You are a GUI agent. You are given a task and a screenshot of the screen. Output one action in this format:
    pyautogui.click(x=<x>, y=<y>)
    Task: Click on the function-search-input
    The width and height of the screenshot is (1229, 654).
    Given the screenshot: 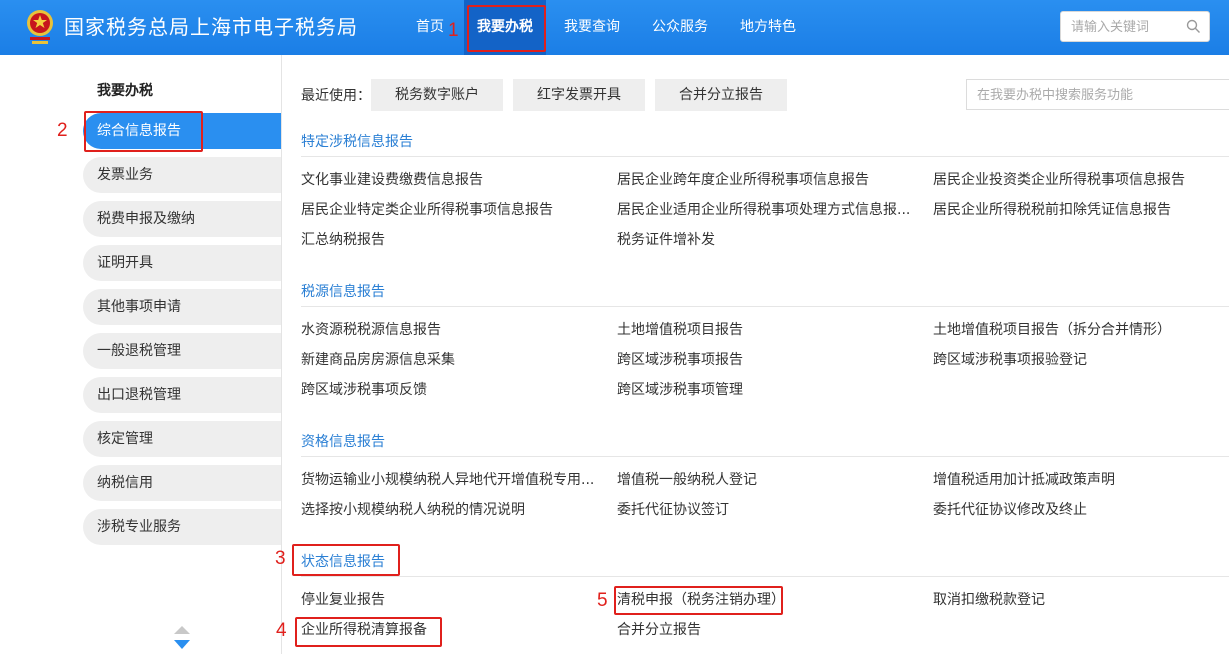 What is the action you would take?
    pyautogui.click(x=1097, y=95)
    